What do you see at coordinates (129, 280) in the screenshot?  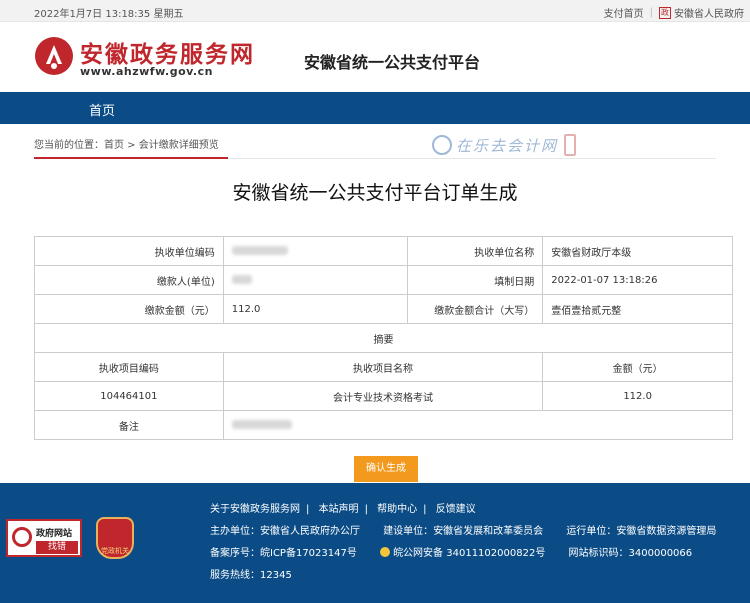 I see `payer-label: 缴款人(单位)` at bounding box center [129, 280].